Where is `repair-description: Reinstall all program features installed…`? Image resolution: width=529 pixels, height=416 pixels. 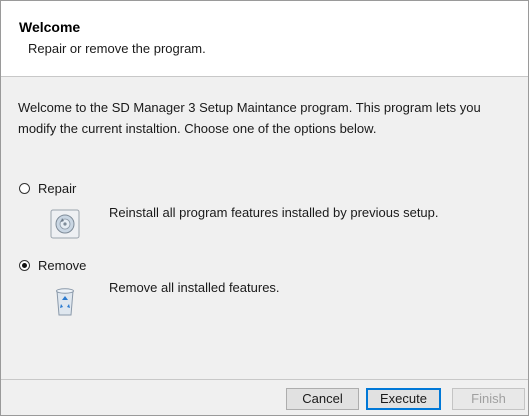 repair-description: Reinstall all program features installed… is located at coordinates (274, 212).